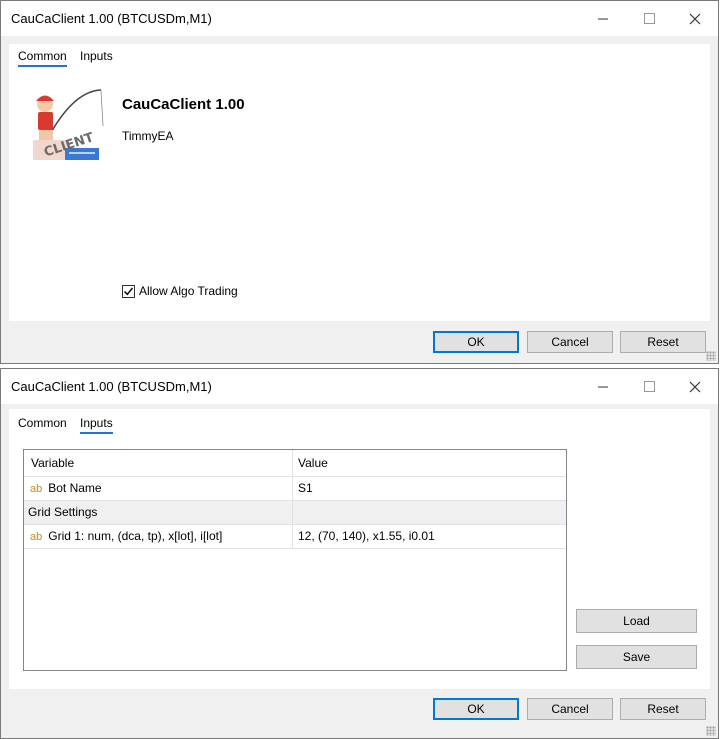  What do you see at coordinates (158, 463) in the screenshot?
I see `column-header-variable: Variable` at bounding box center [158, 463].